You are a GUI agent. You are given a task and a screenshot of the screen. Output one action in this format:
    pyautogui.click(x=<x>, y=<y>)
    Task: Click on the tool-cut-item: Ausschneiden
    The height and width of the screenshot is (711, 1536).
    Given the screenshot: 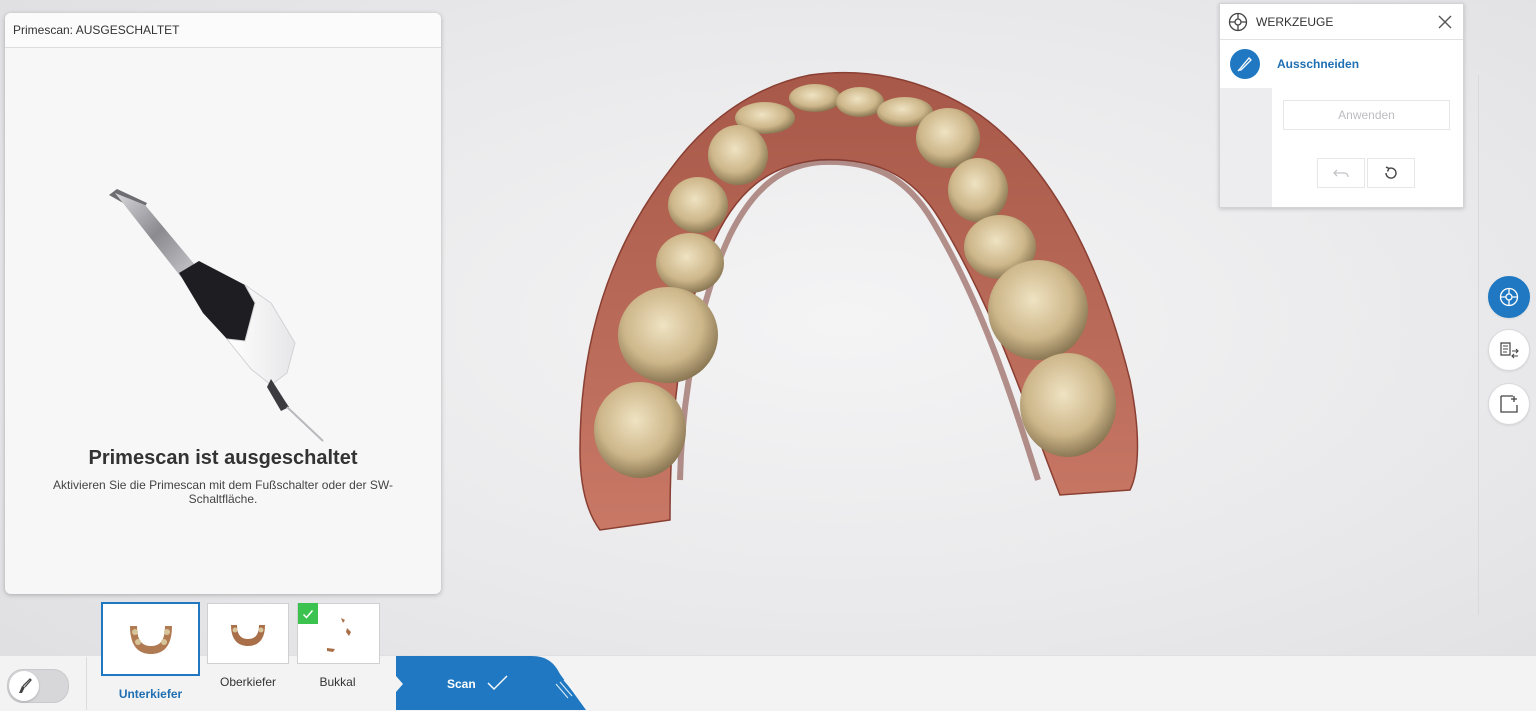 What is the action you would take?
    pyautogui.click(x=1294, y=64)
    